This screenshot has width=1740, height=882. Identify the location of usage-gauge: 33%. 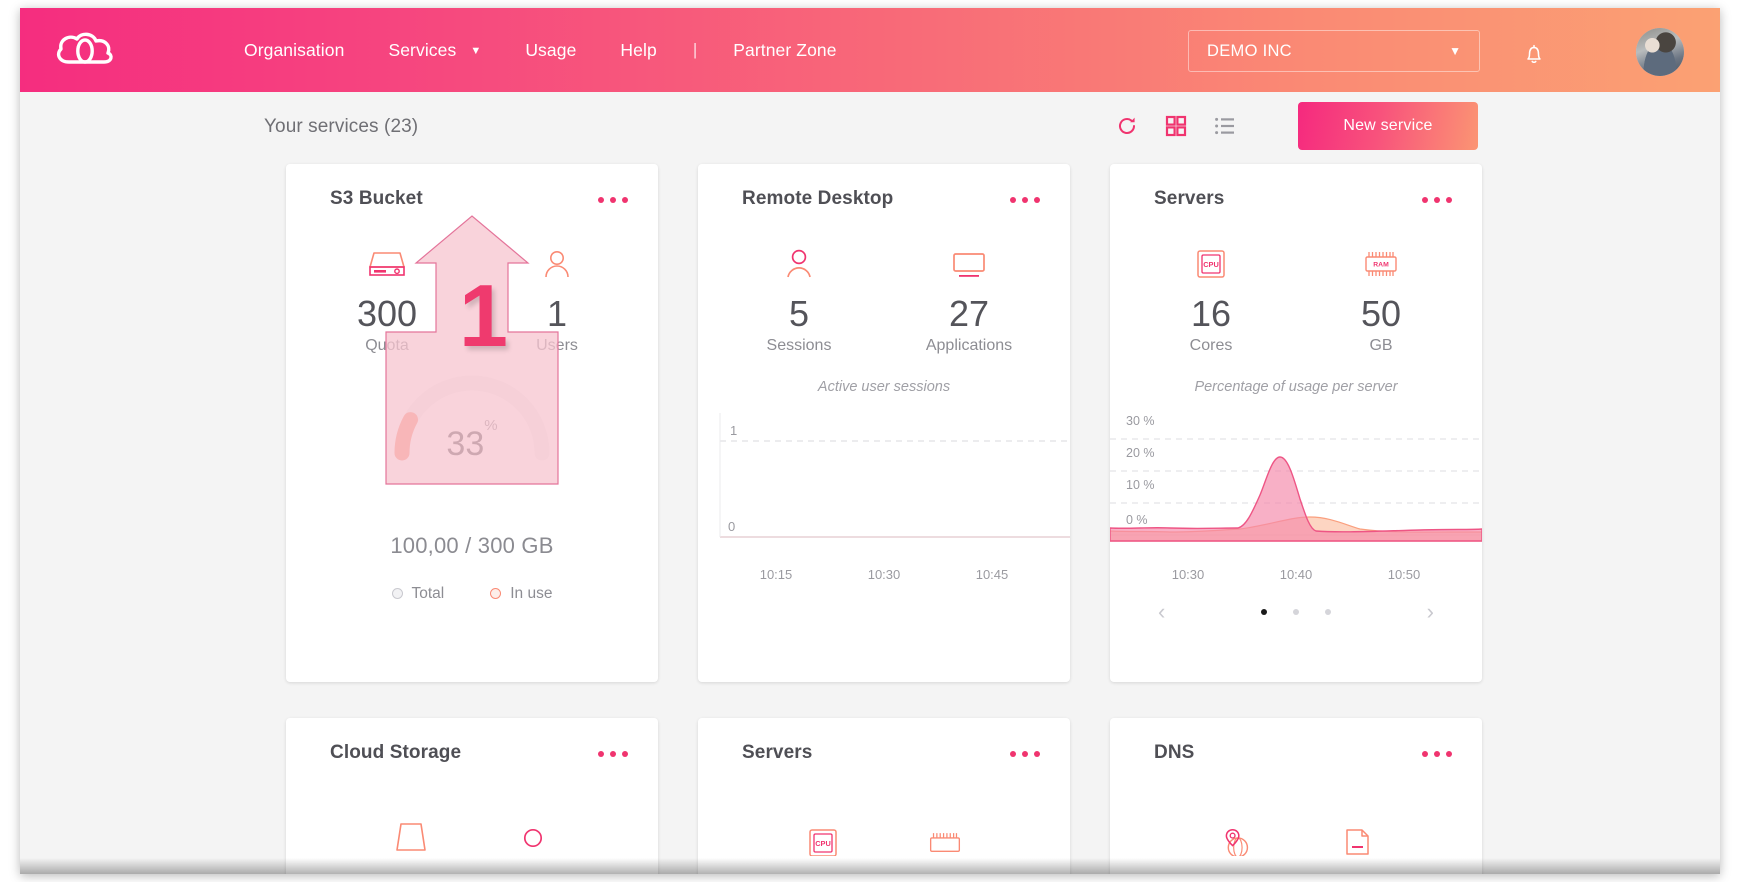
(472, 428).